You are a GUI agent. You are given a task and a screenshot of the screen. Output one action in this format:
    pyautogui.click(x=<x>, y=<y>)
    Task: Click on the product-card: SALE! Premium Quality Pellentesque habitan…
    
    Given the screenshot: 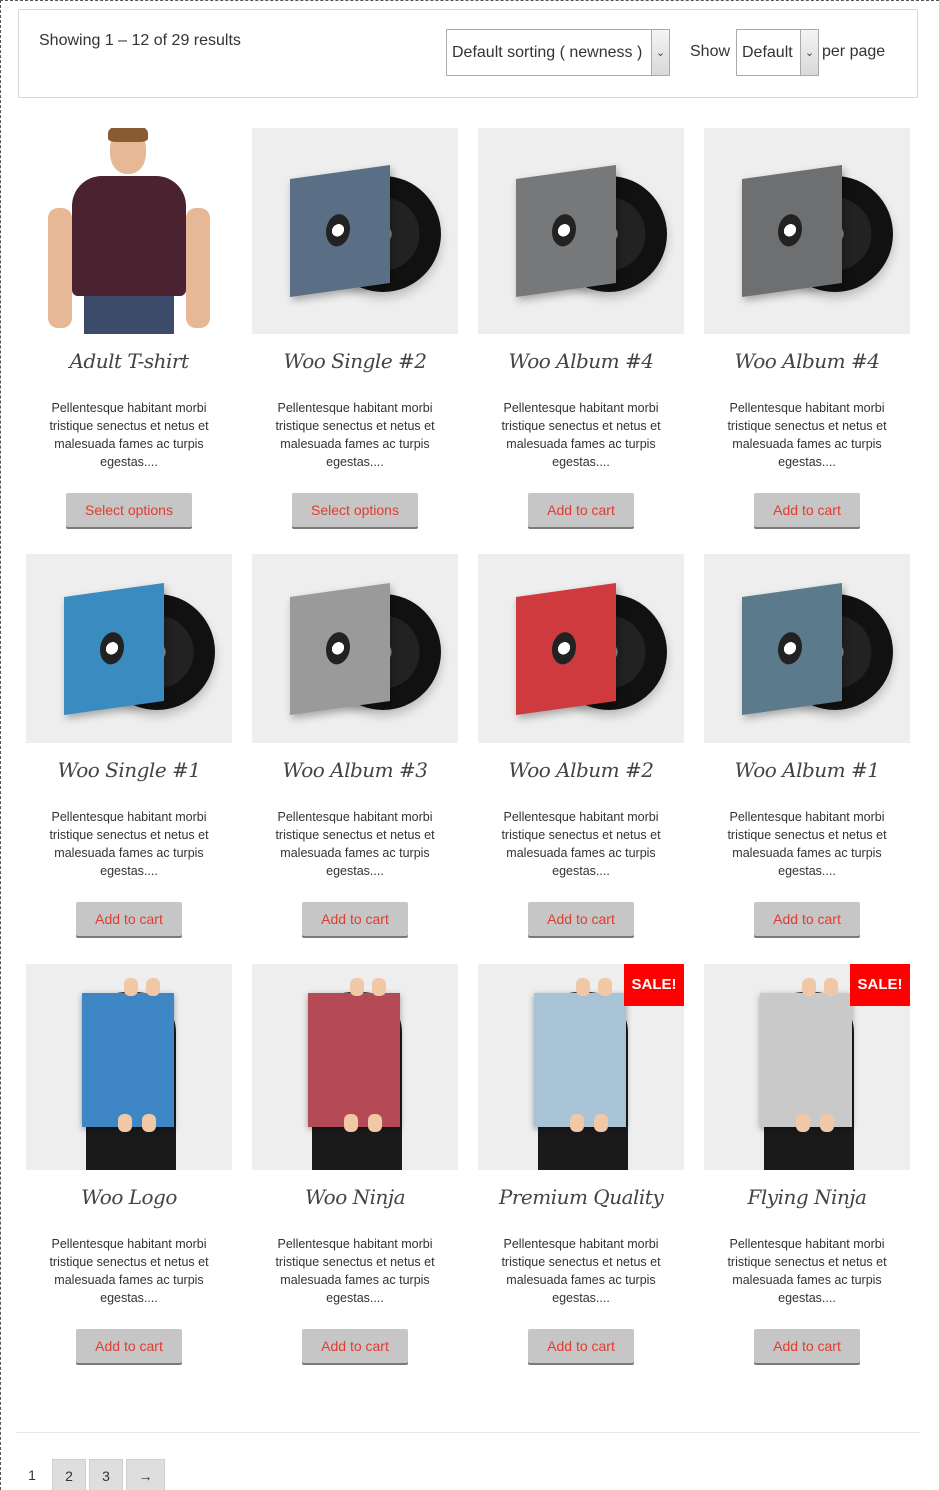 What is the action you would take?
    pyautogui.click(x=581, y=1163)
    